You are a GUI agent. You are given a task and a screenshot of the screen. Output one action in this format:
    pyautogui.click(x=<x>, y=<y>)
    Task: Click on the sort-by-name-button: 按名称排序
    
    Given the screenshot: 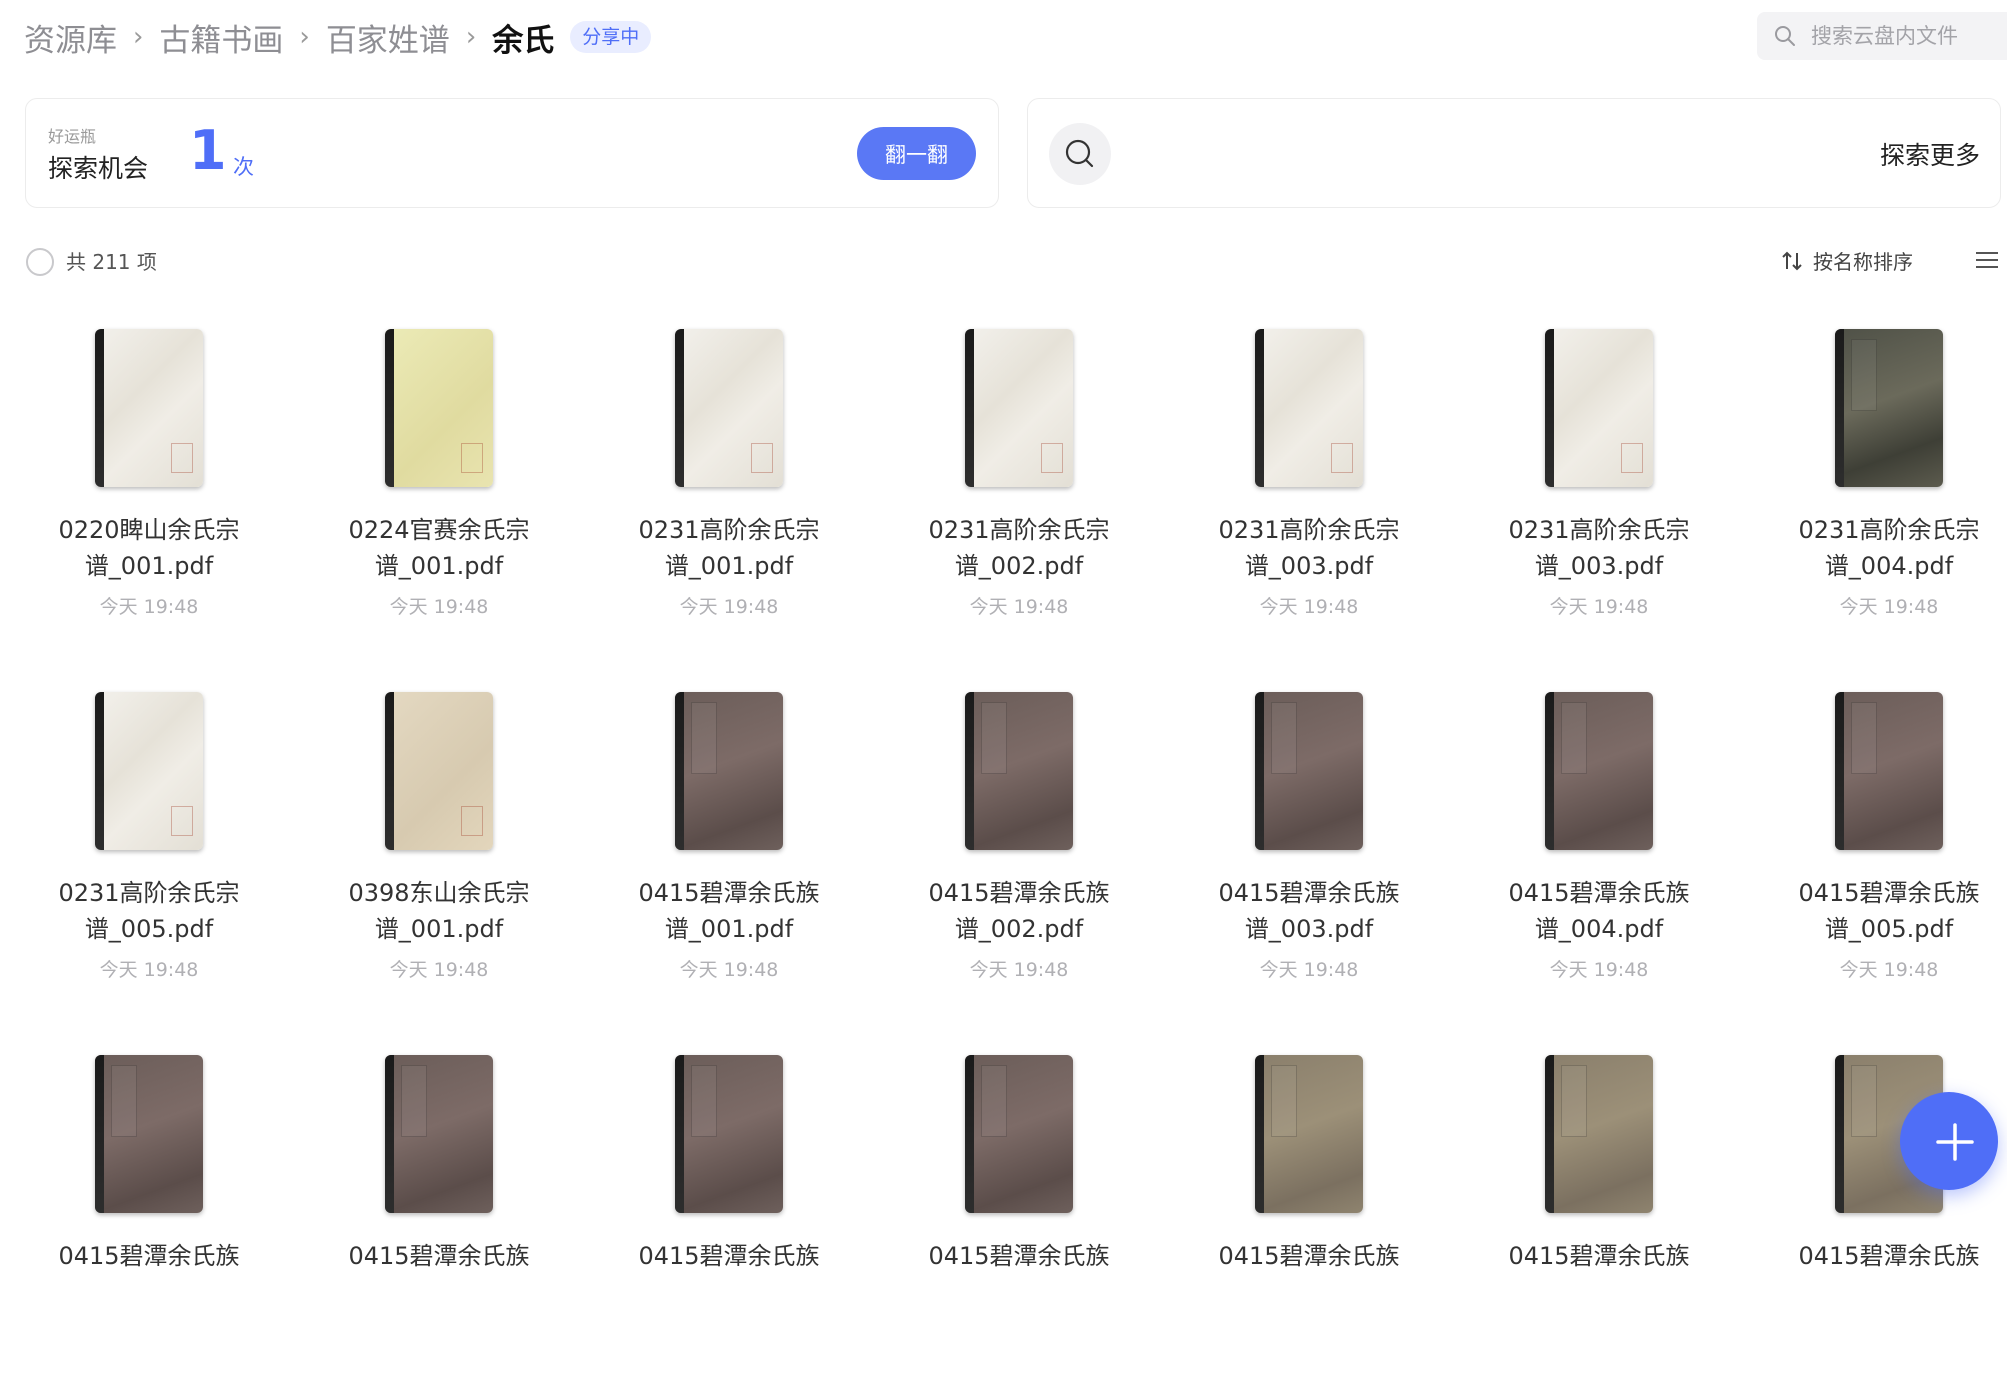 What is the action you would take?
    pyautogui.click(x=1847, y=260)
    